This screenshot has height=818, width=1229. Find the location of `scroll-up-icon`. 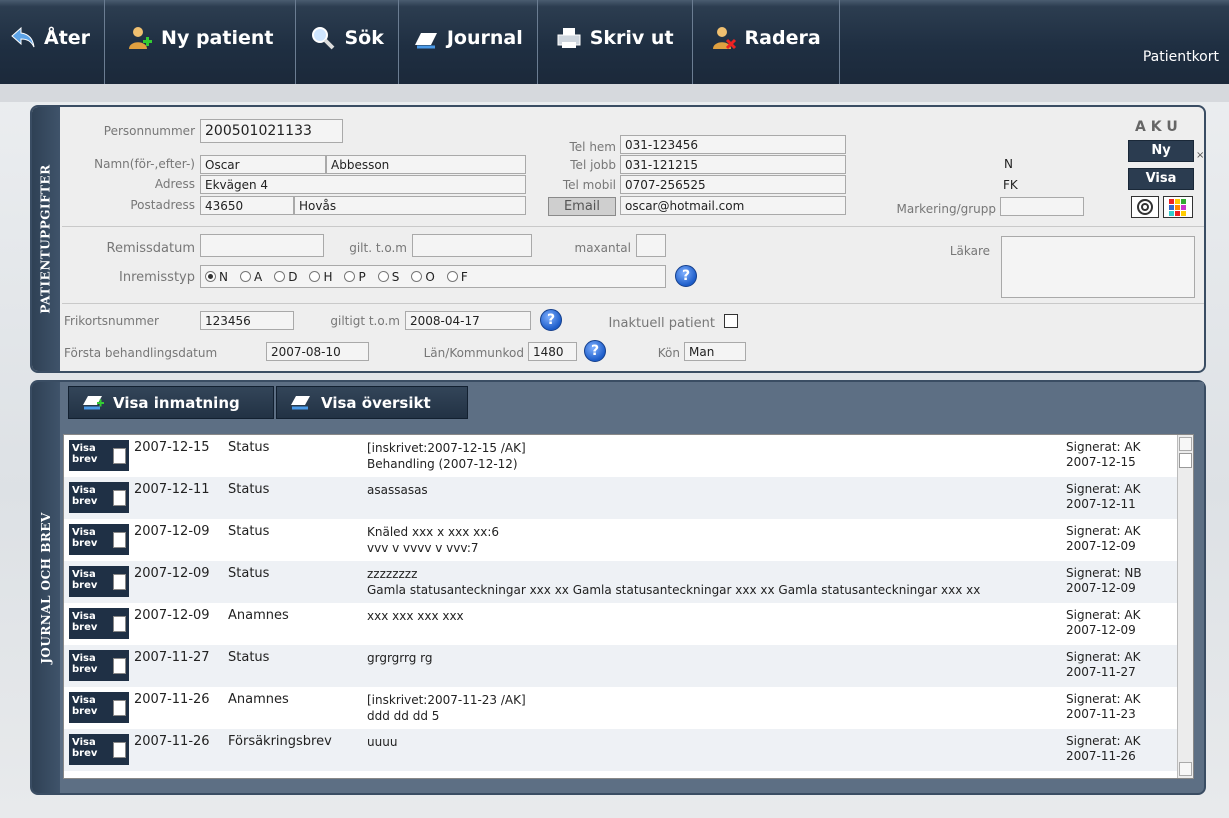

scroll-up-icon is located at coordinates (1185, 444).